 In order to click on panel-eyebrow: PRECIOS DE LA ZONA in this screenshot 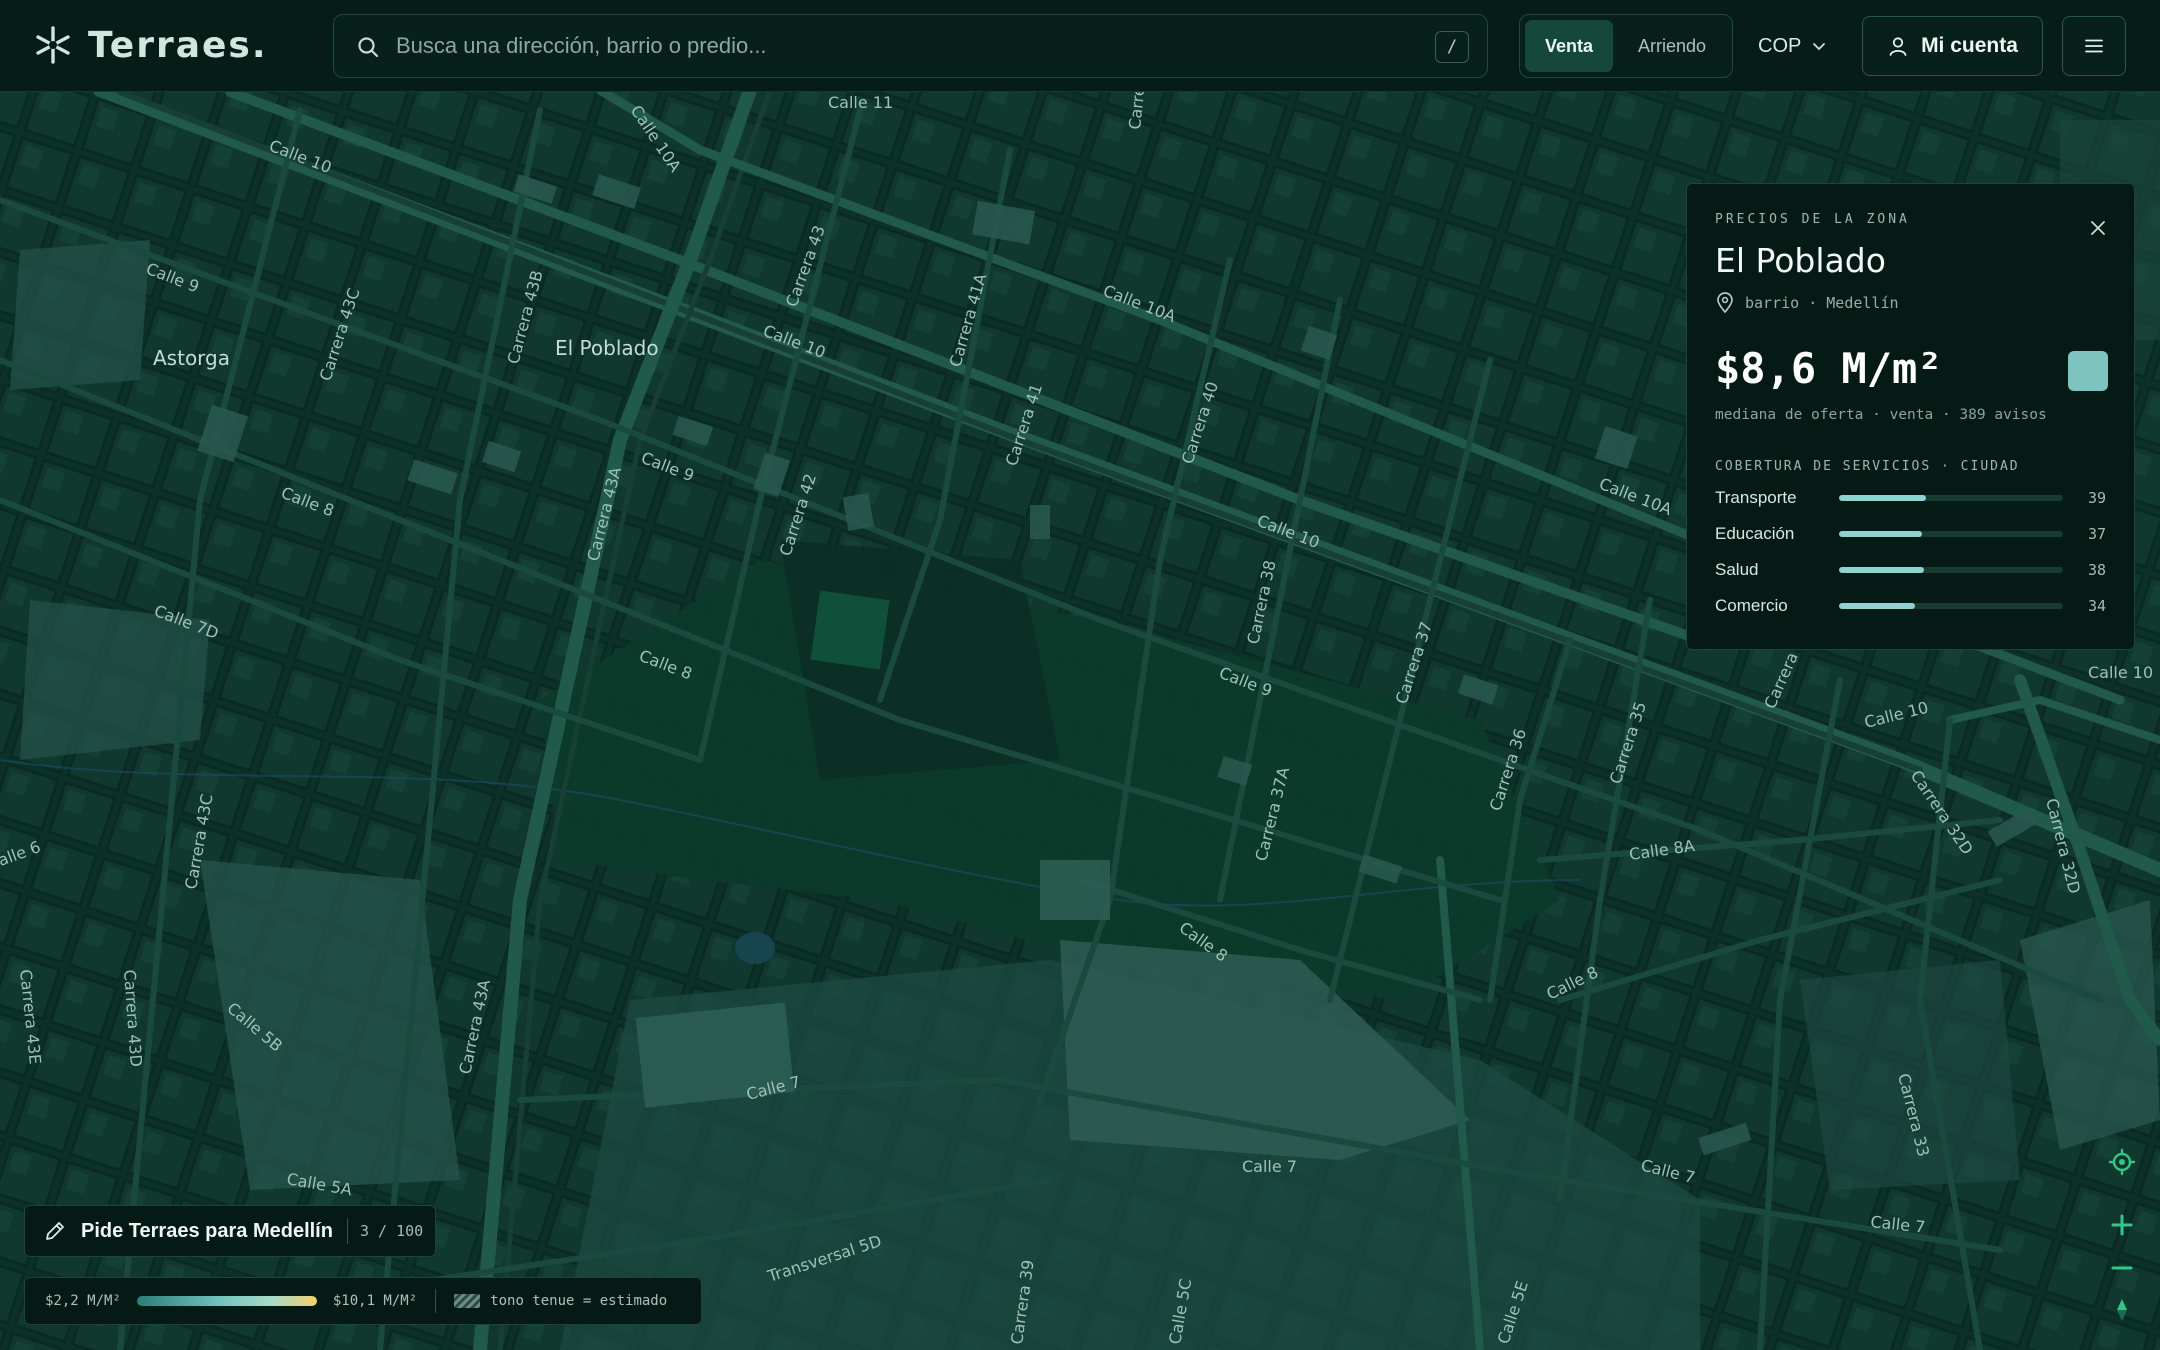, I will do `click(1812, 219)`.